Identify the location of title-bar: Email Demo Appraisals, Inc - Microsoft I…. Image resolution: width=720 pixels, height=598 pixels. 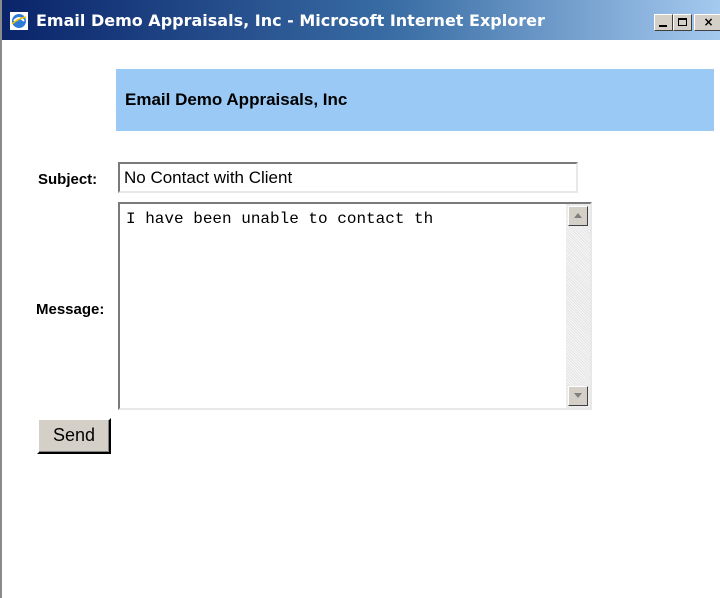
(361, 20).